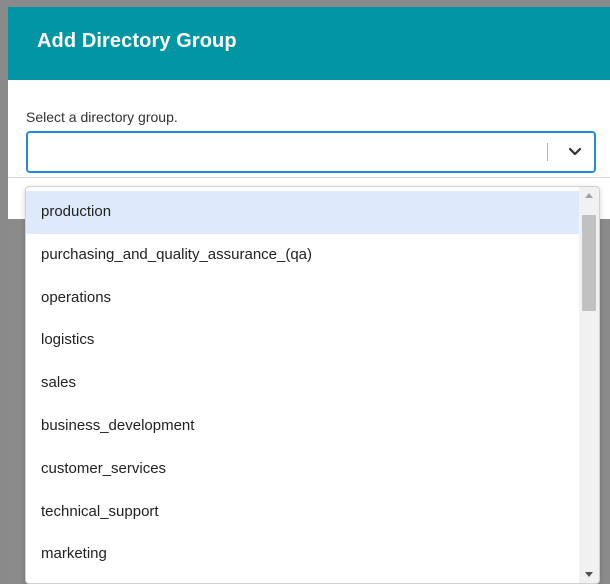  I want to click on option-production: production, so click(302, 212).